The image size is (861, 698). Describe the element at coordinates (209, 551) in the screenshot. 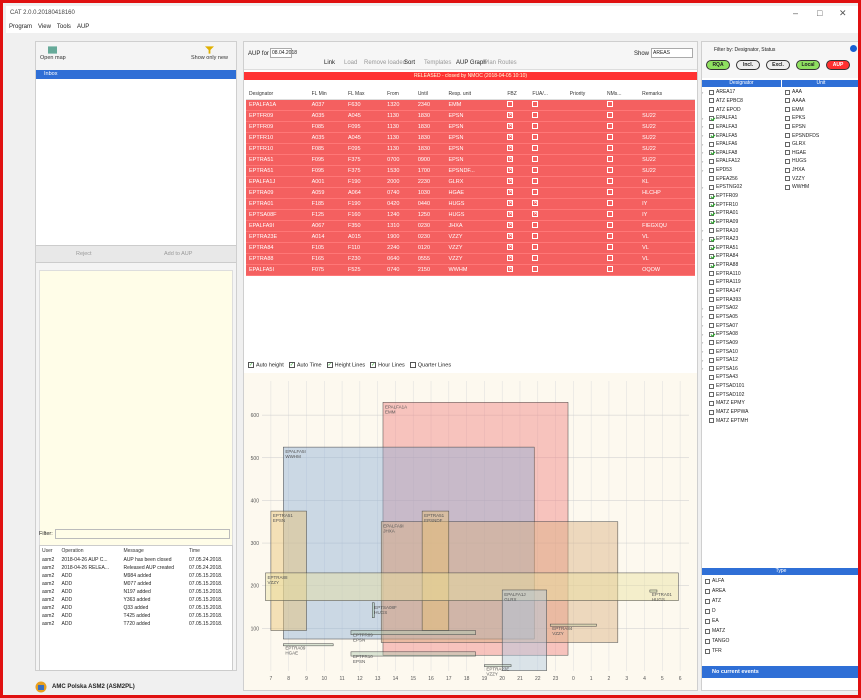

I see `log-col-time: Time` at that location.